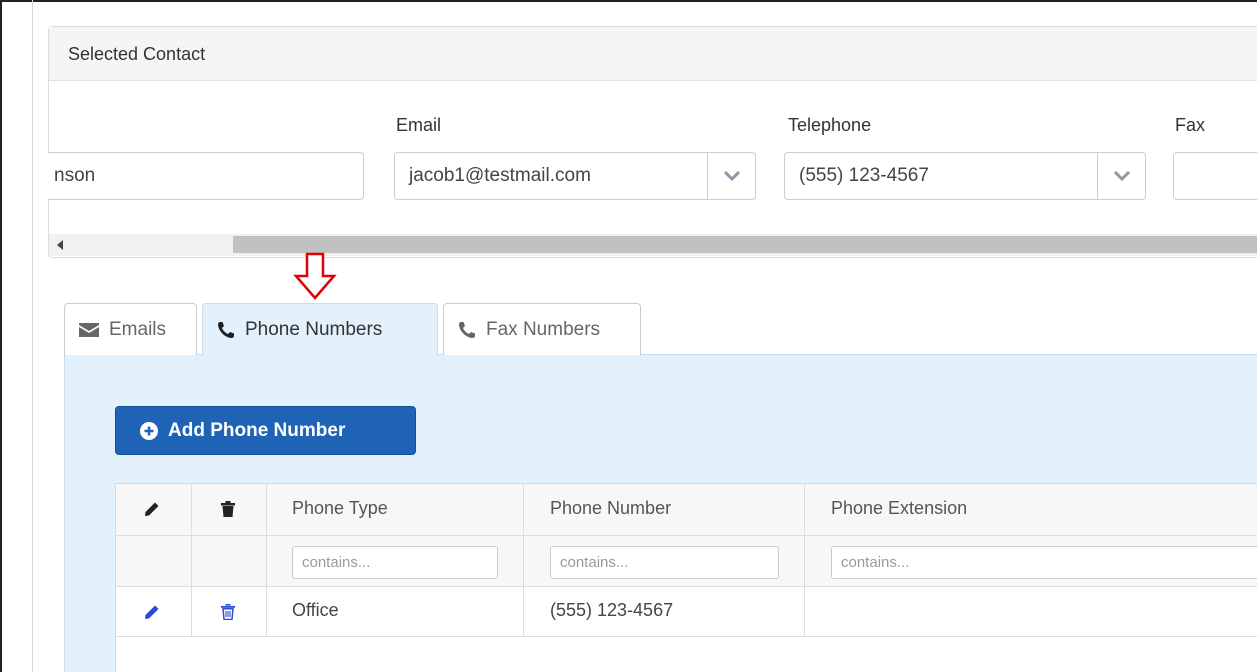  I want to click on edit-column-header, so click(152, 509).